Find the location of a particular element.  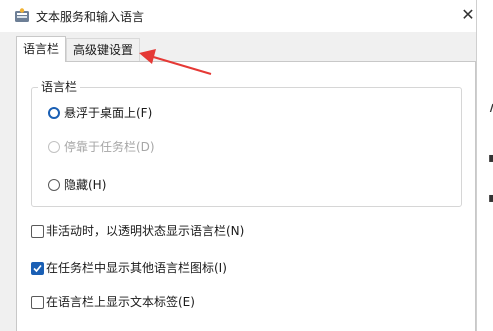

title-bar: 文本服务和输入语言 ✕ is located at coordinates (238, 16).